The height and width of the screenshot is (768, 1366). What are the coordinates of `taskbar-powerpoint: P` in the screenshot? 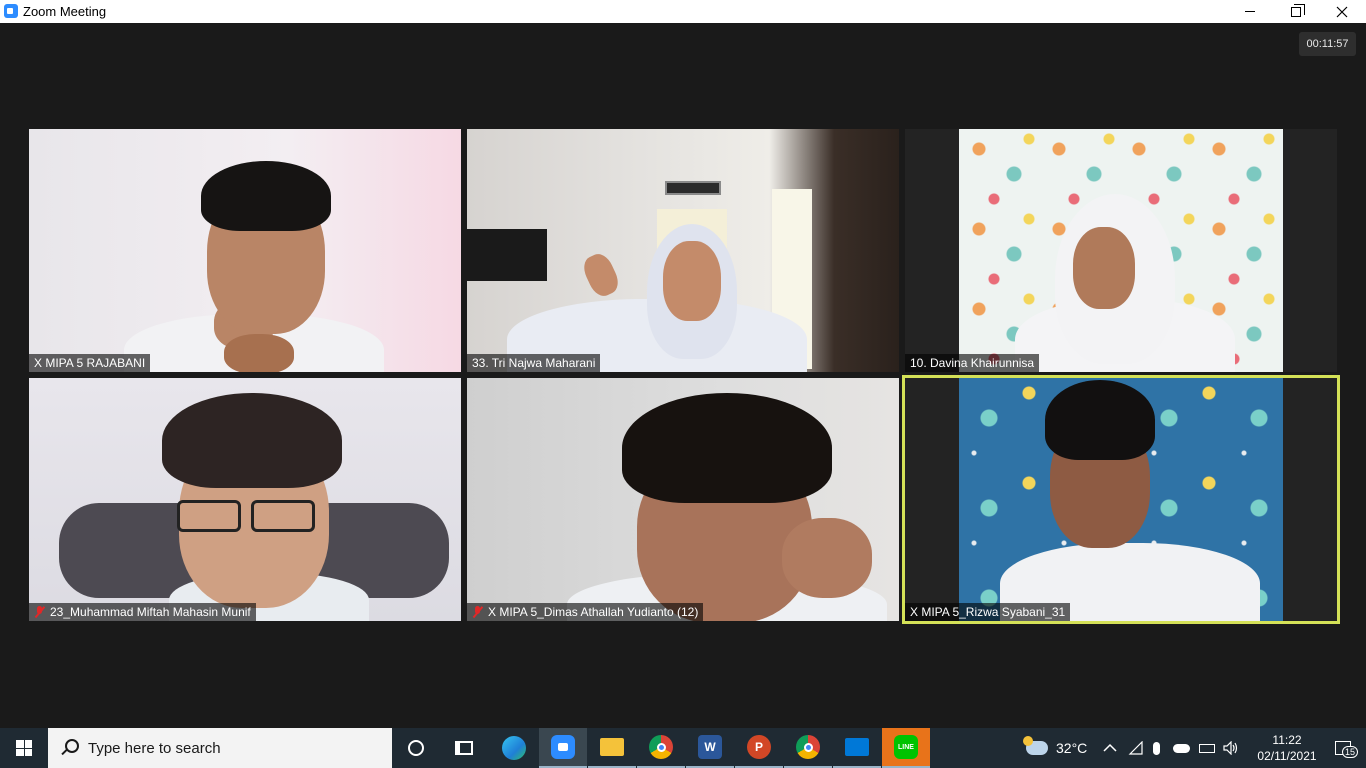 It's located at (759, 748).